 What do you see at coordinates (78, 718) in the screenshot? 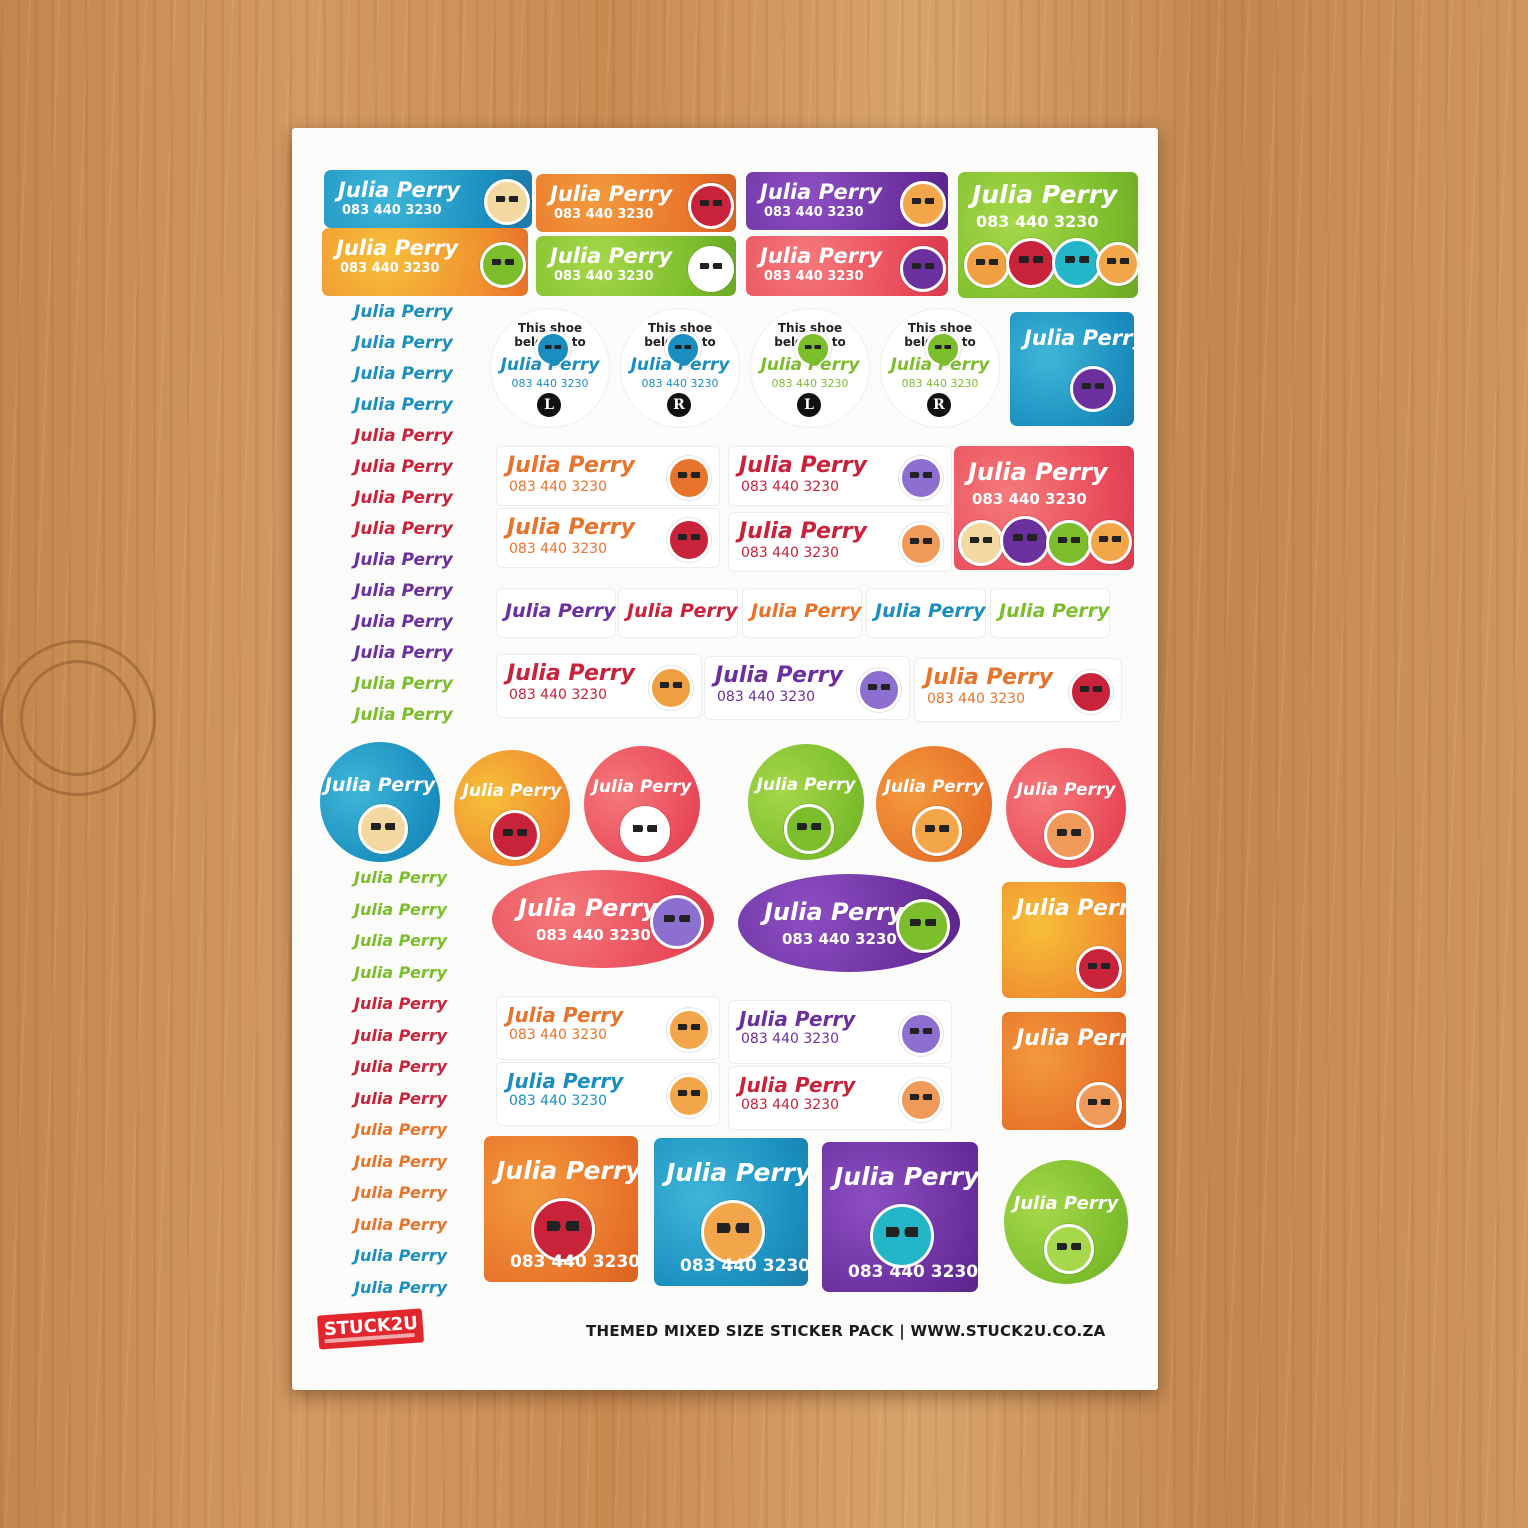
I see `wood-knot` at bounding box center [78, 718].